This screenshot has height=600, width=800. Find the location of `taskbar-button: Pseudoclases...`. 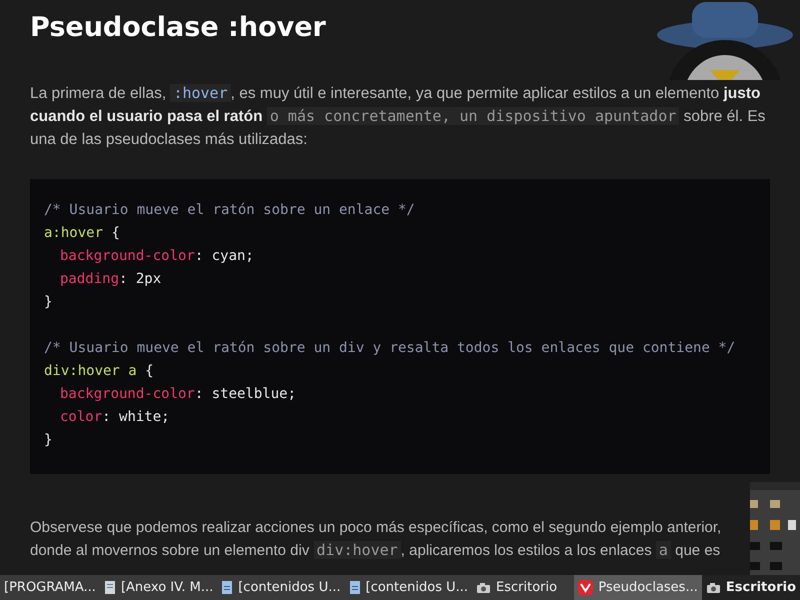

taskbar-button: Pseudoclases... is located at coordinates (638, 587).